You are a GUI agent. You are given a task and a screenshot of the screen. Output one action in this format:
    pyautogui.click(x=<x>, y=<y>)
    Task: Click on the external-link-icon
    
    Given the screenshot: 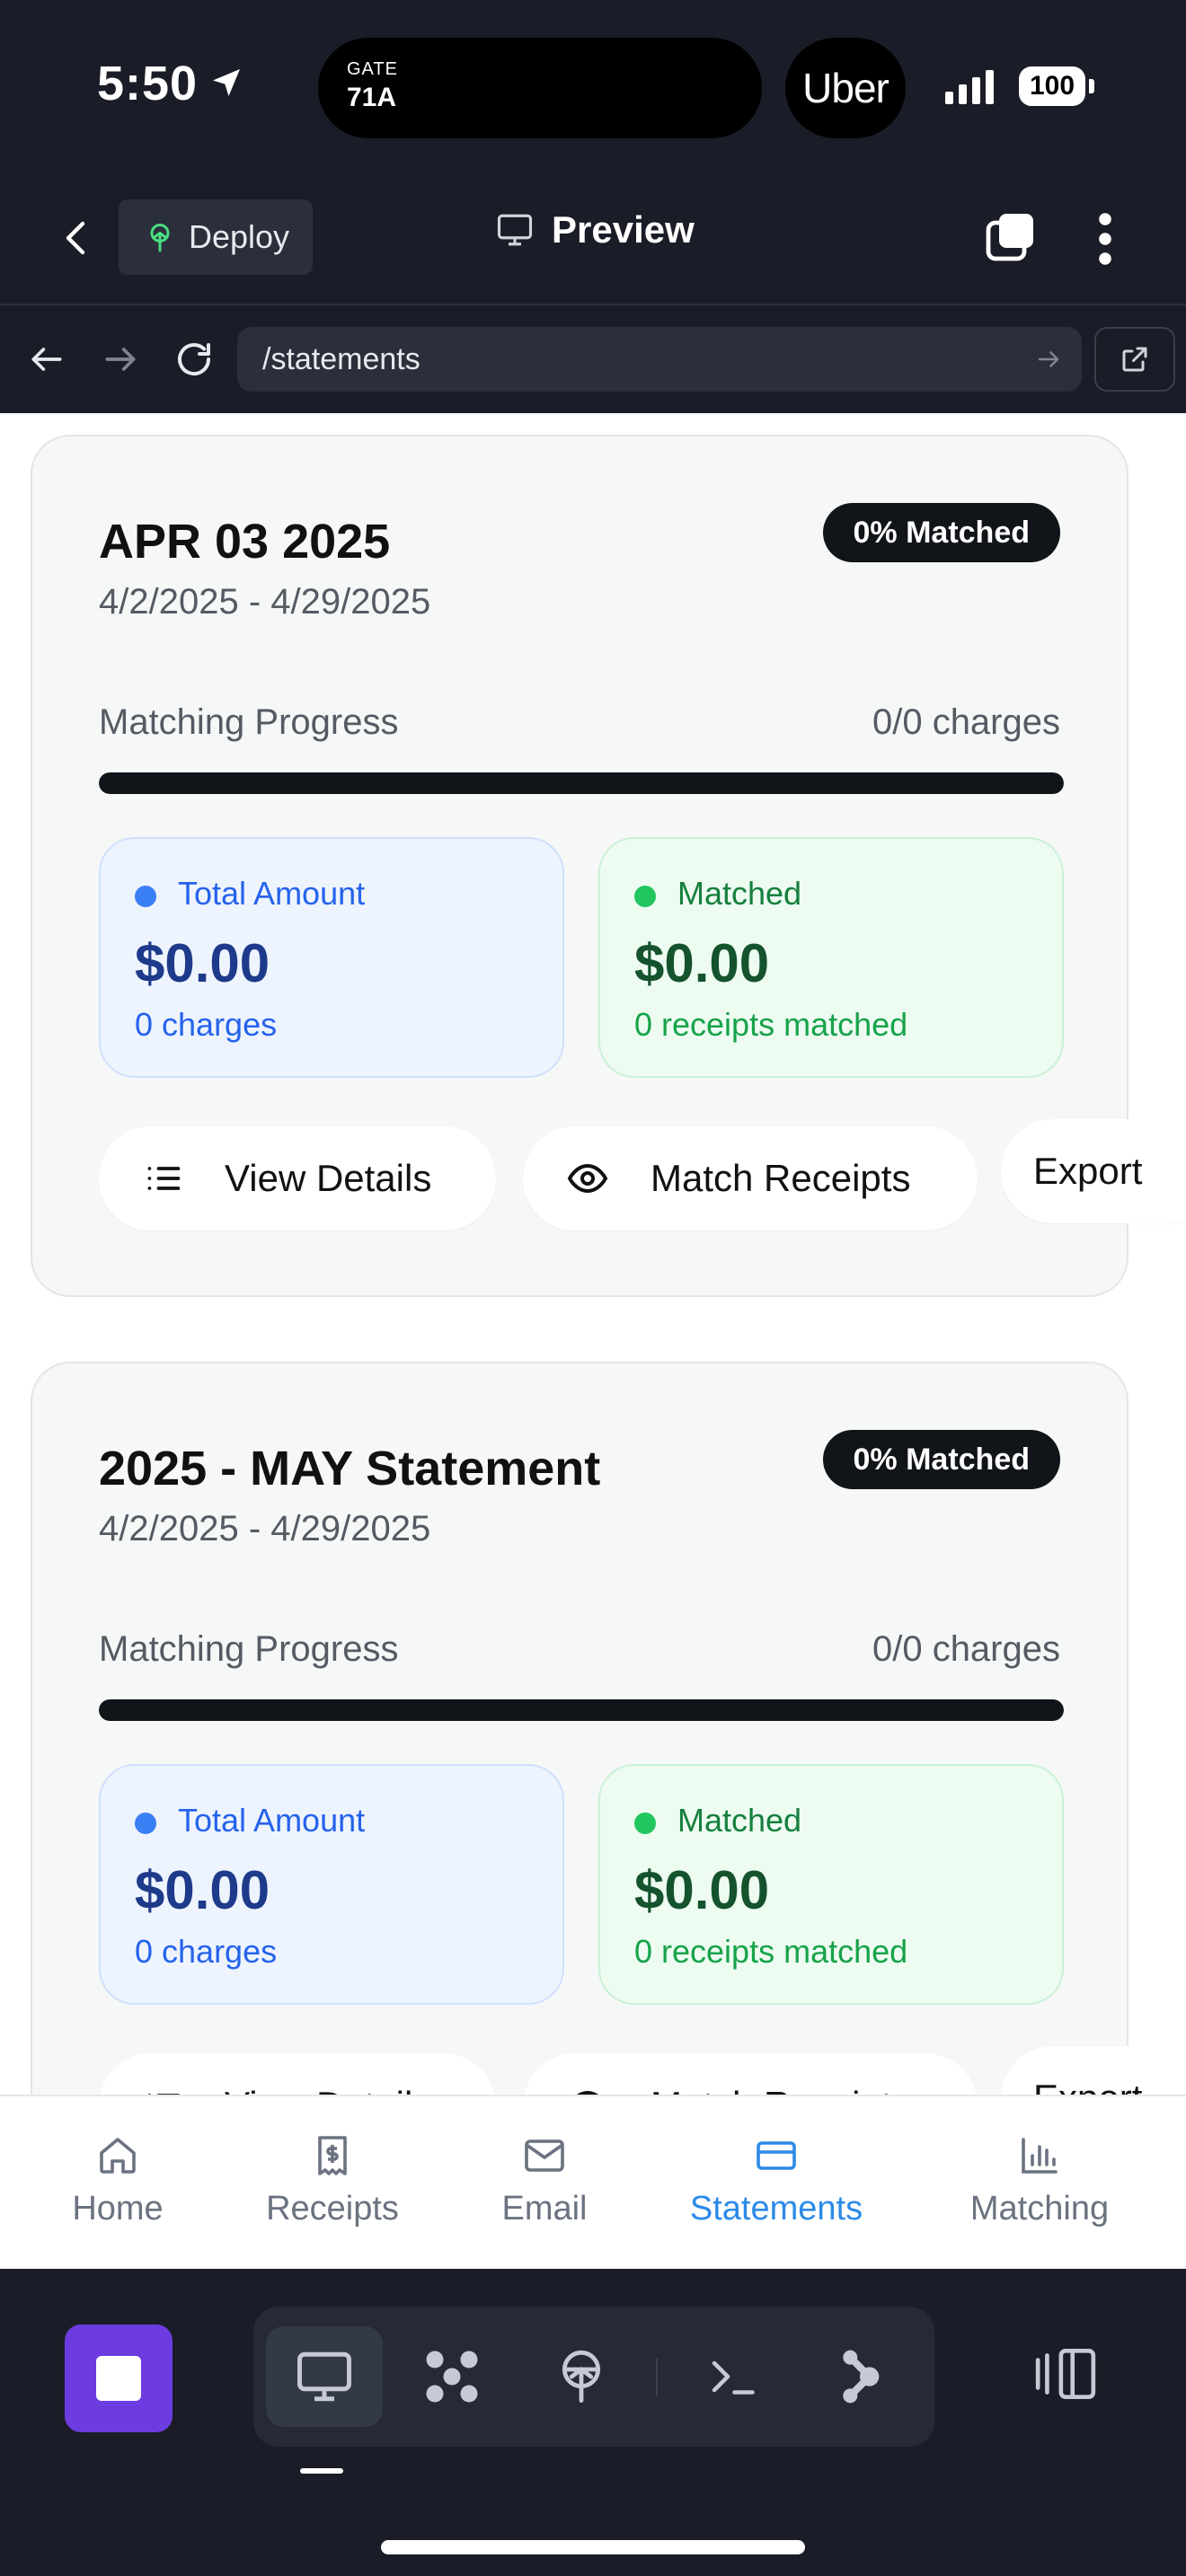 What is the action you would take?
    pyautogui.click(x=1134, y=359)
    